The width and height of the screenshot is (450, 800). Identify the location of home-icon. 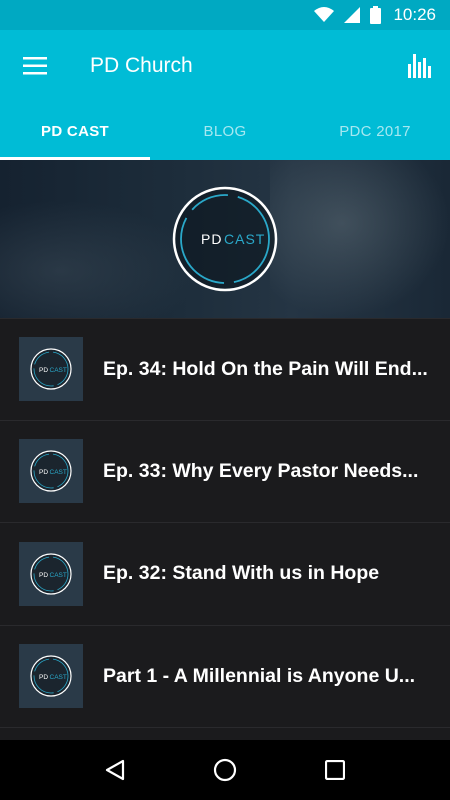
(225, 770).